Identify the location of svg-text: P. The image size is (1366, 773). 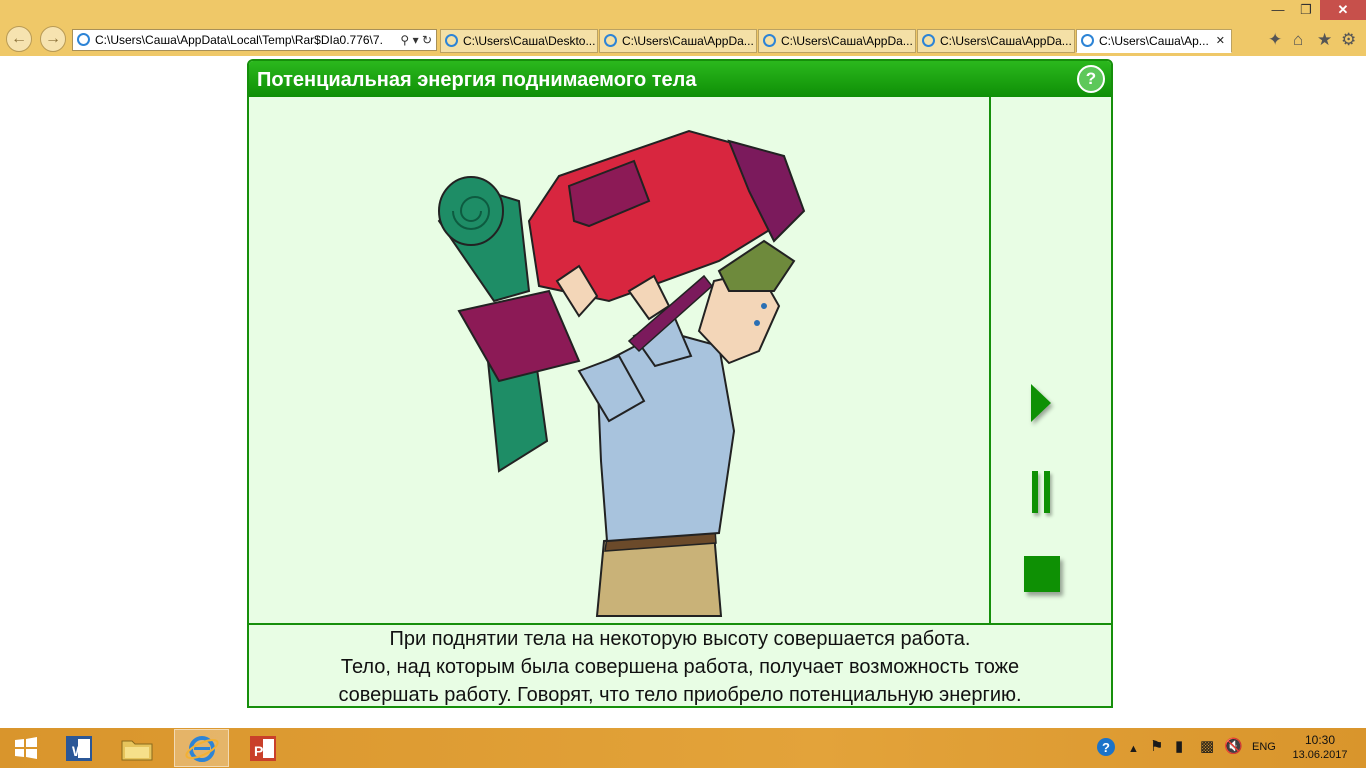
(258, 751).